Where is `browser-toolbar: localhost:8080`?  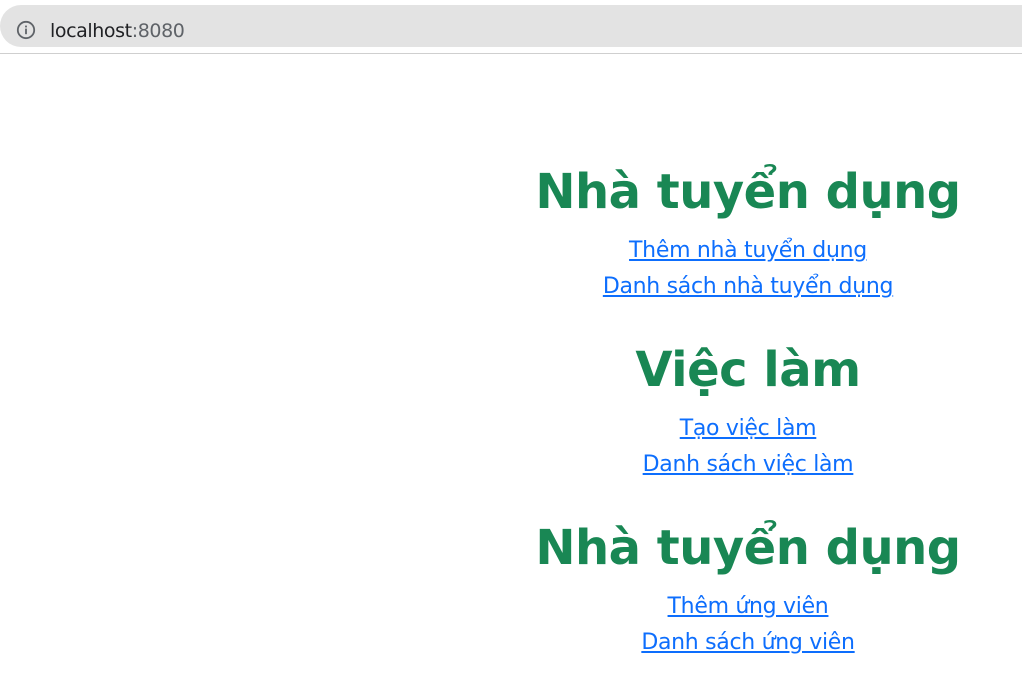
browser-toolbar: localhost:8080 is located at coordinates (511, 27).